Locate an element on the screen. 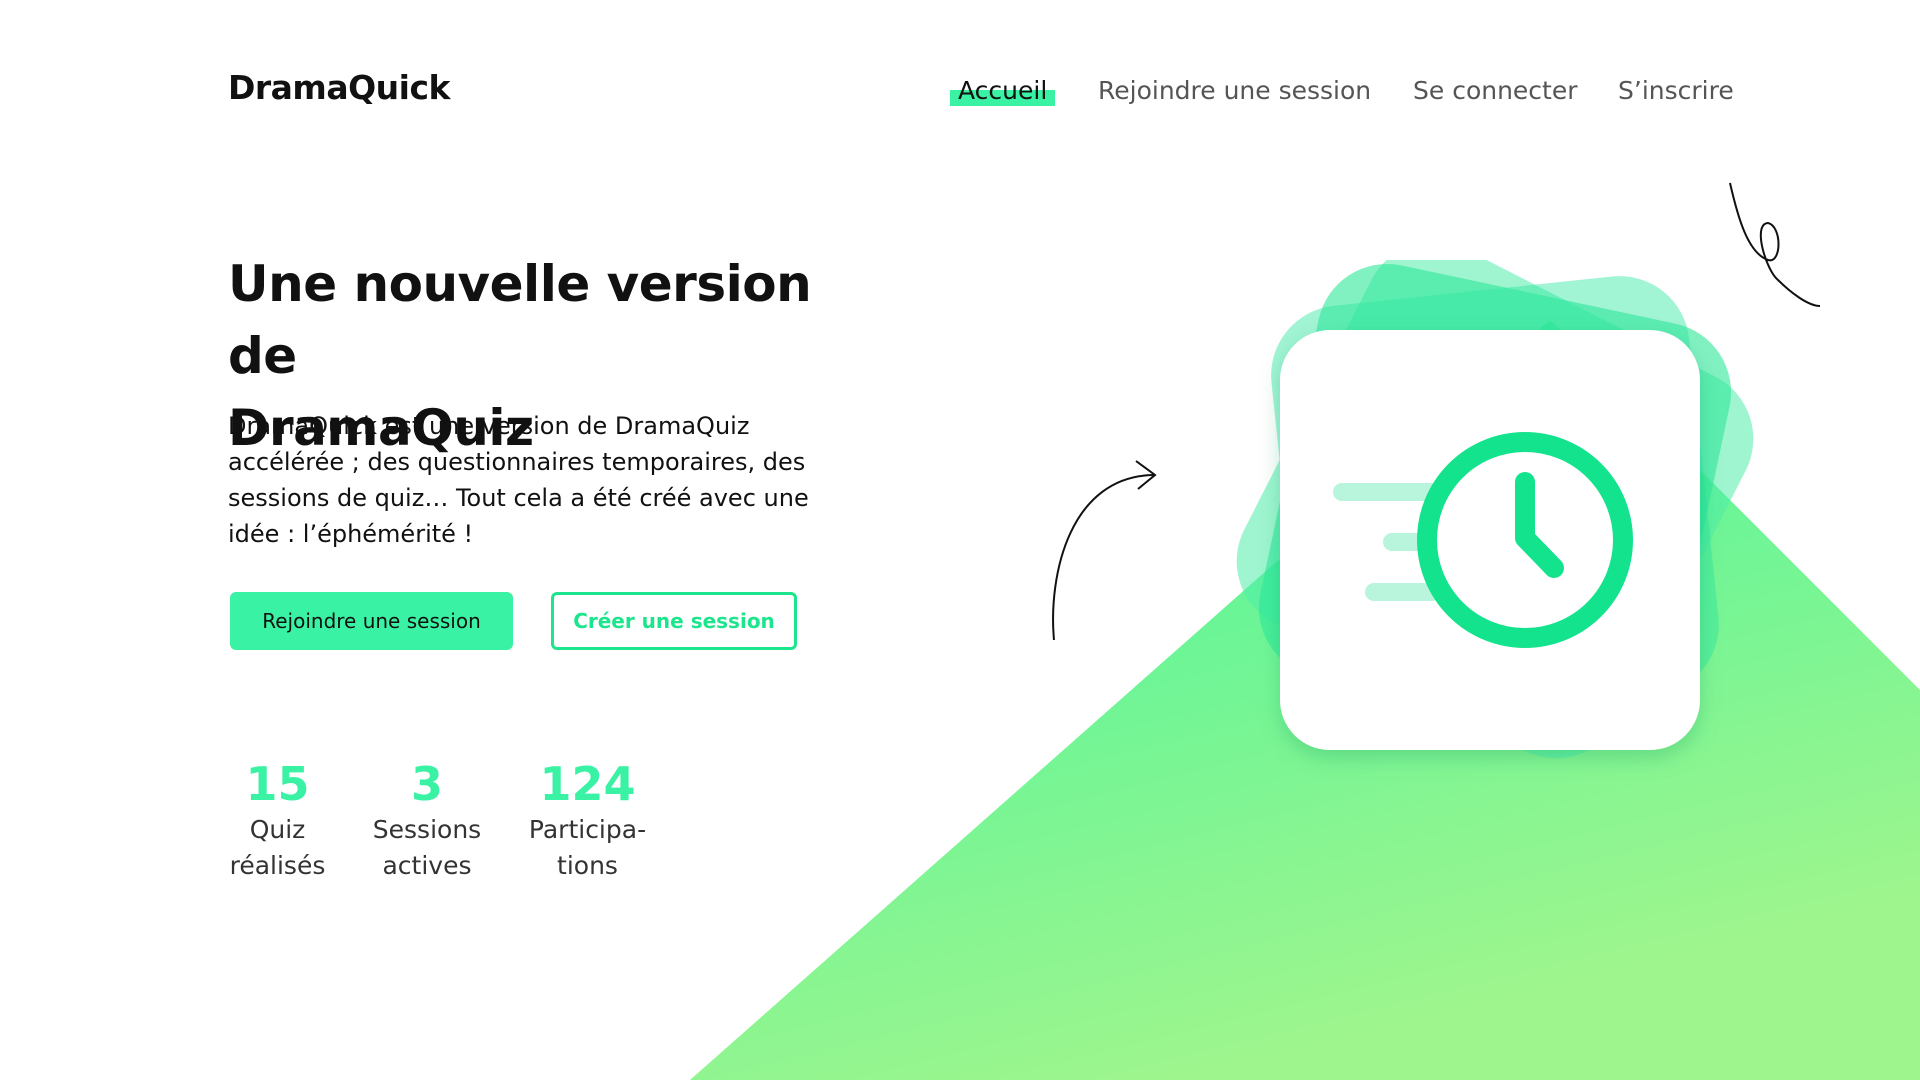 The height and width of the screenshot is (1080, 1920). stat-label-line-1: Participa- is located at coordinates (587, 829).